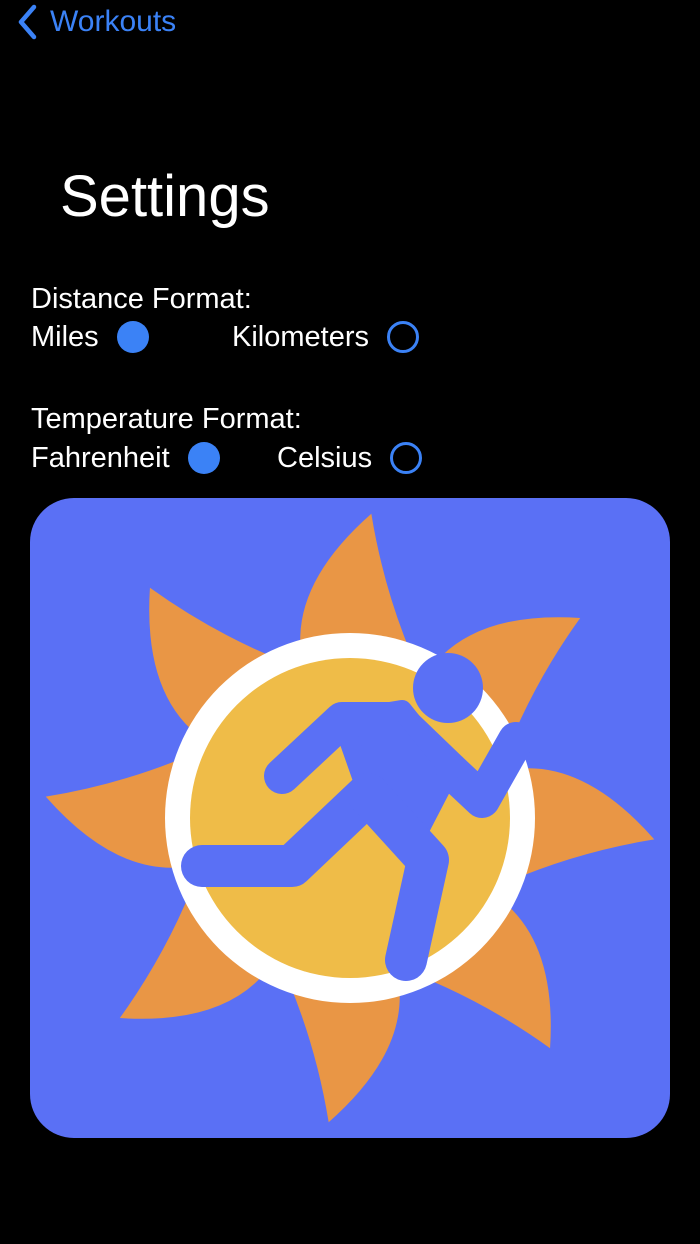  What do you see at coordinates (27, 22) in the screenshot?
I see `chevron-left-icon` at bounding box center [27, 22].